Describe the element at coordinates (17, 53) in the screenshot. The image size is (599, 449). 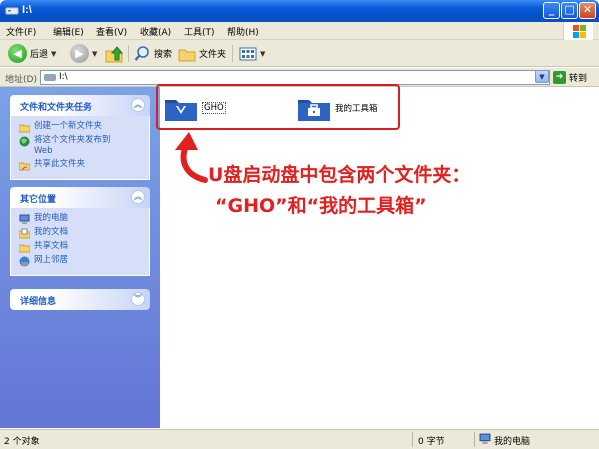
I see `back-arrow-icon: ◀` at that location.